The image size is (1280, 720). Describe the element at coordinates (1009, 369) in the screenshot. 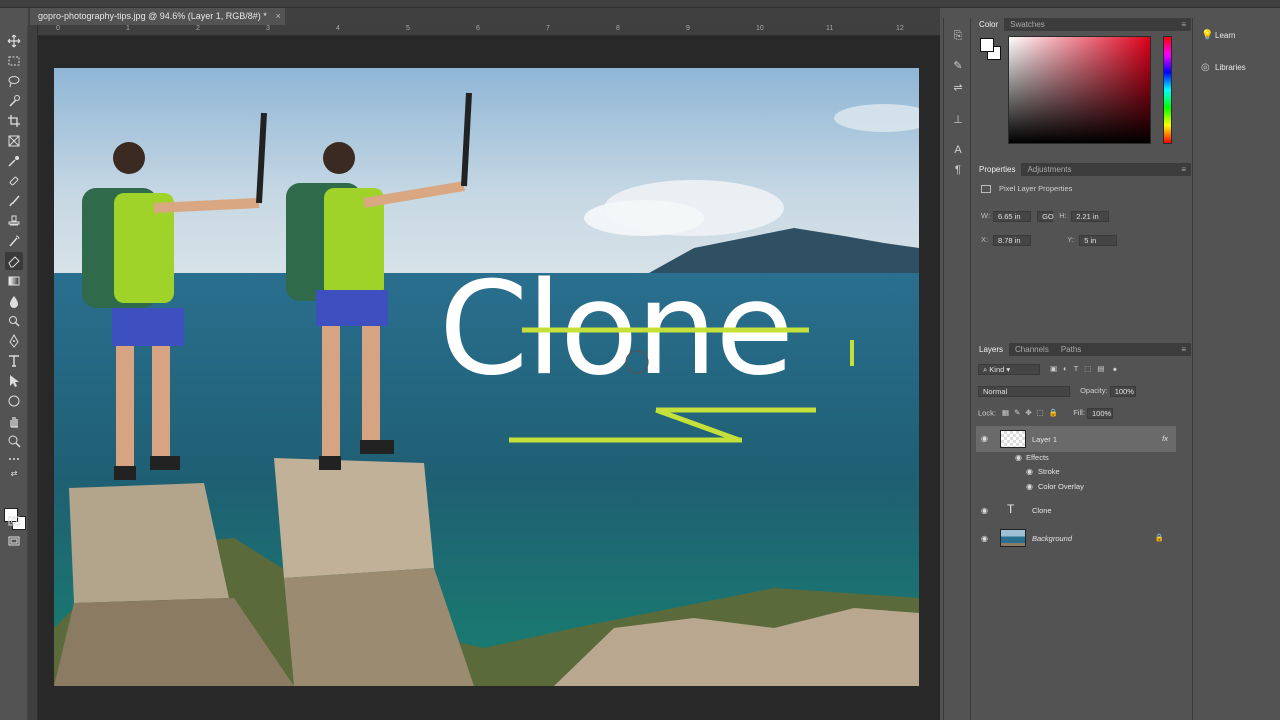

I see `layer-filter-select: ⌕ Kind ▾` at that location.